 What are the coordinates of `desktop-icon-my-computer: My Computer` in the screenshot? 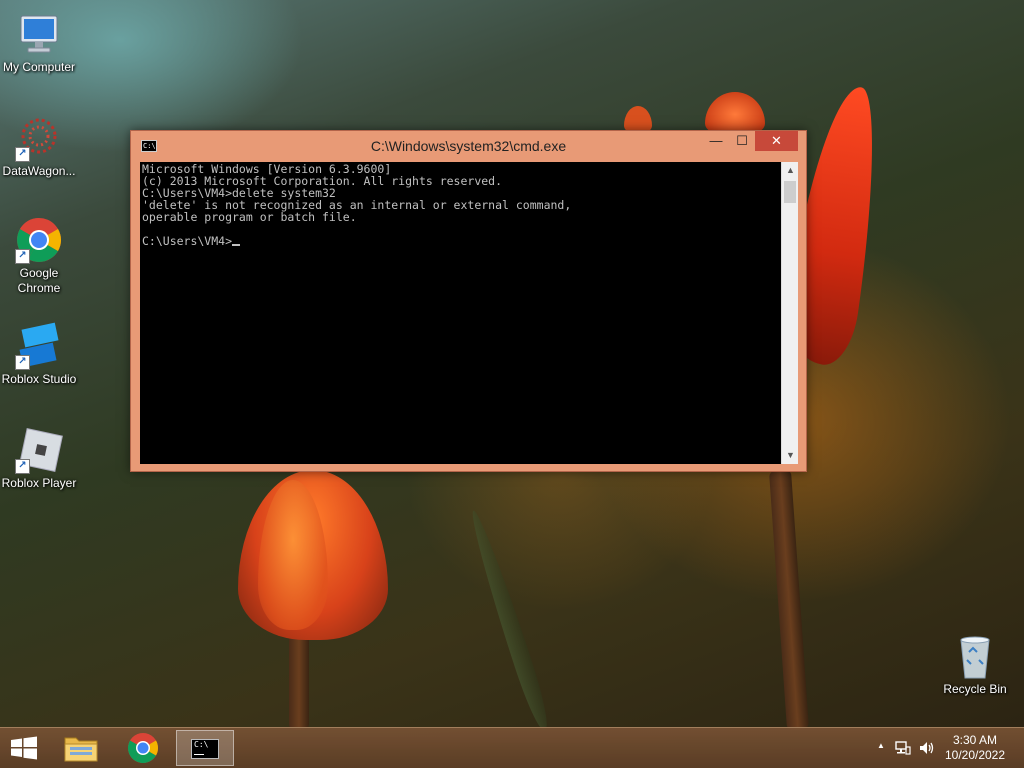 It's located at (39, 42).